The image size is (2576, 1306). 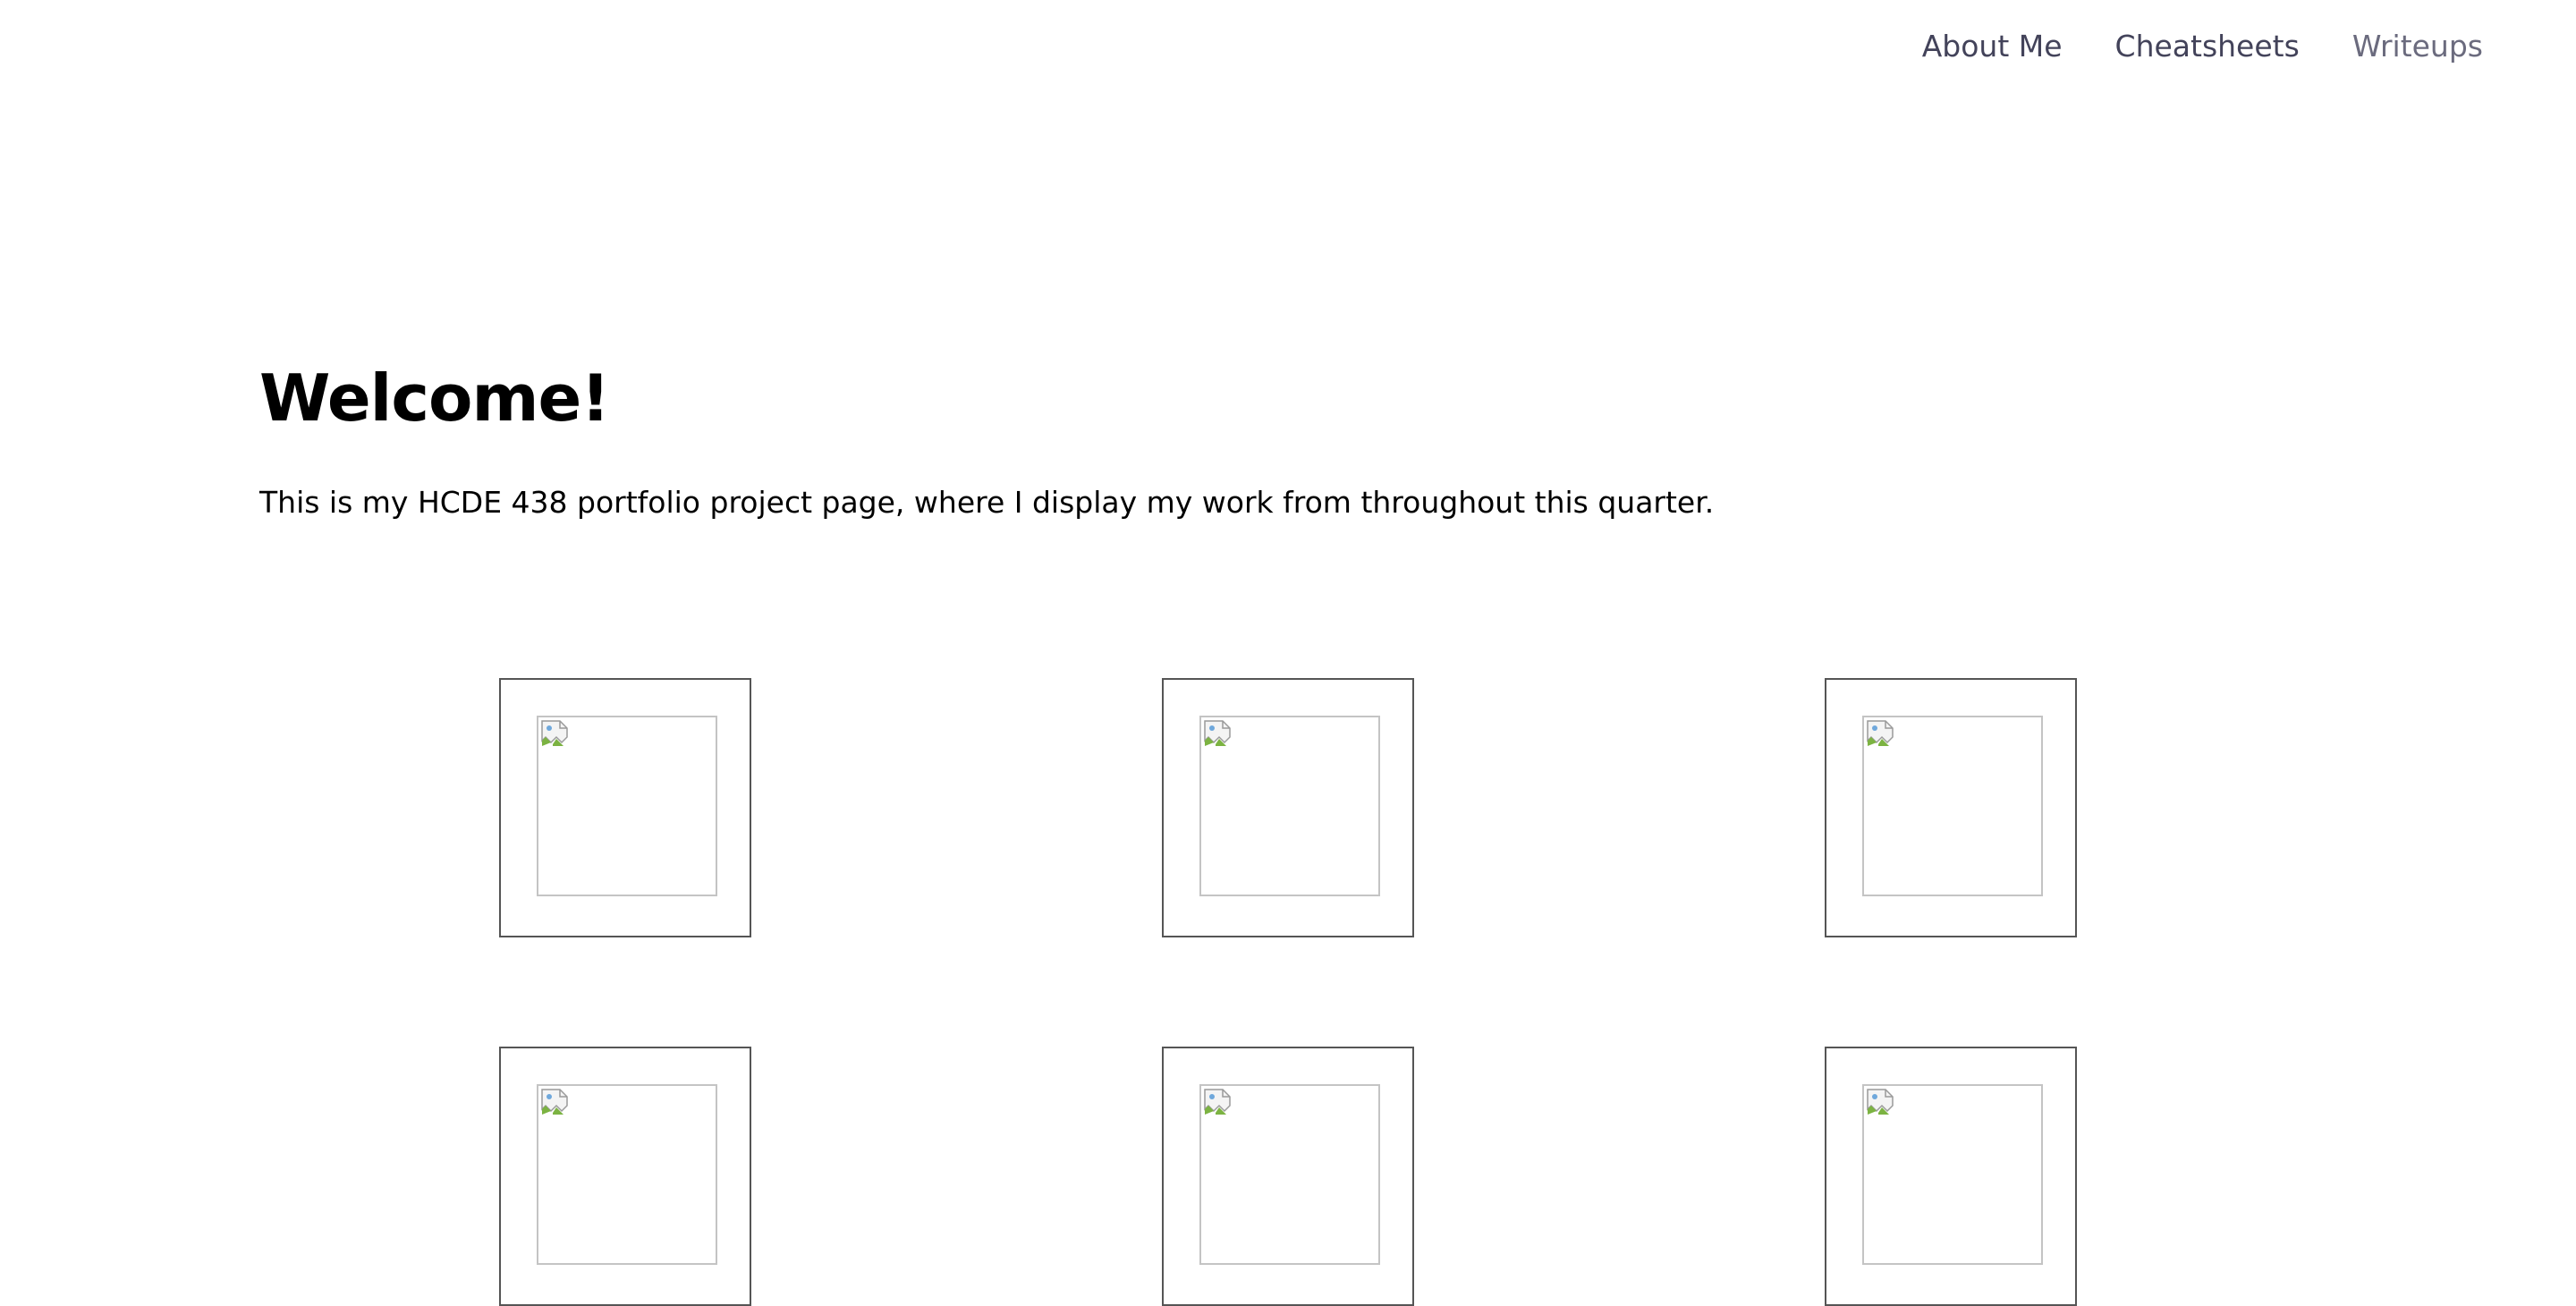 What do you see at coordinates (434, 398) in the screenshot?
I see `page-title: Welcome!` at bounding box center [434, 398].